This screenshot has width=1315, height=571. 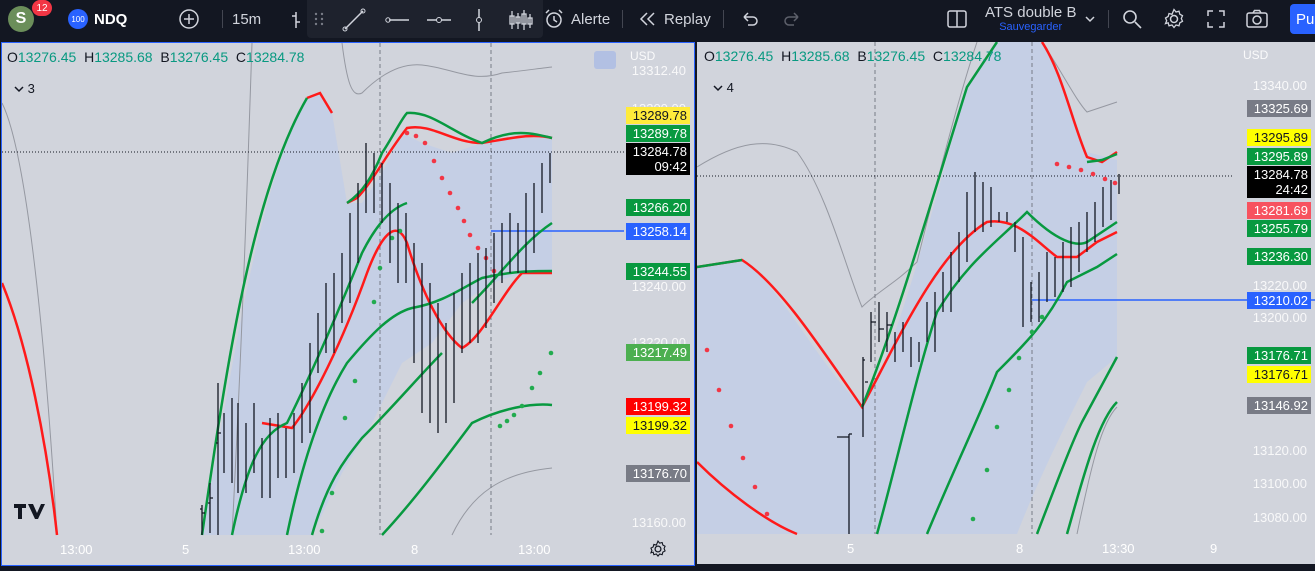 I want to click on user-avatar: S, so click(x=21, y=19).